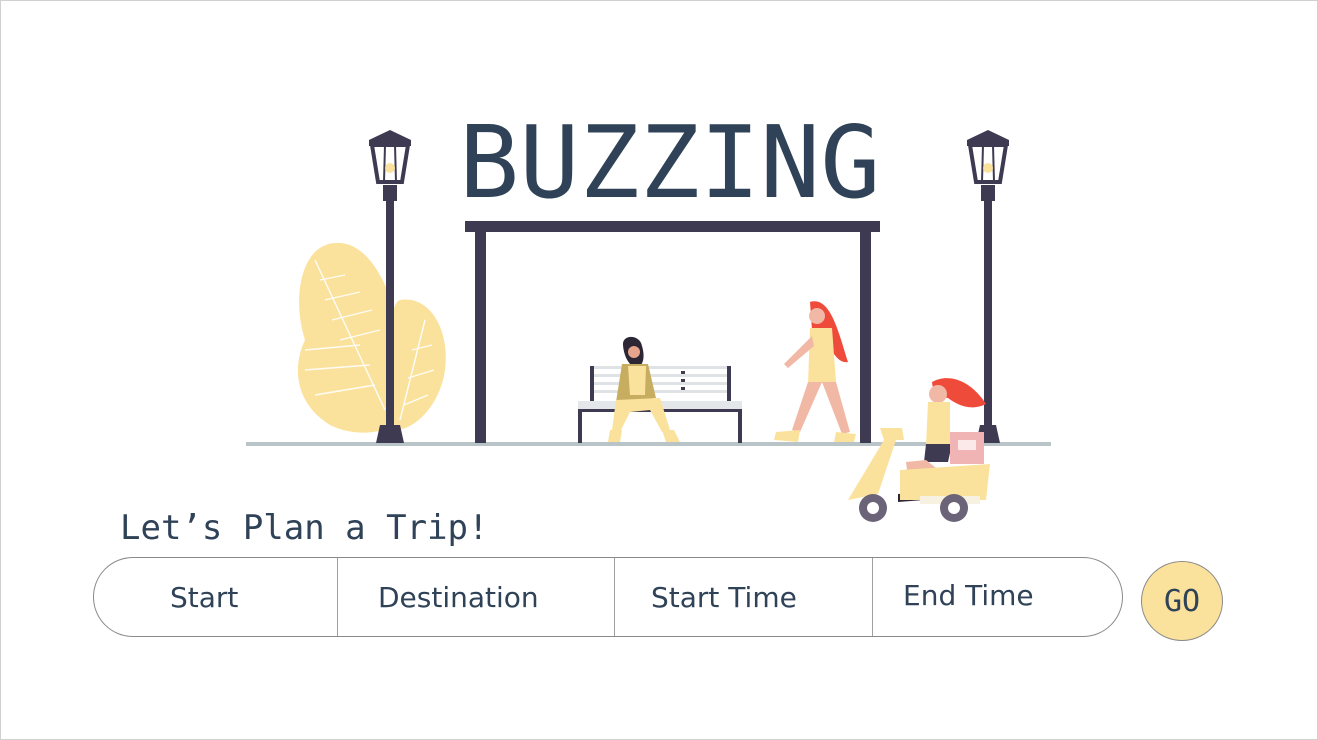 This screenshot has height=740, width=1318. What do you see at coordinates (743, 597) in the screenshot?
I see `start-time-field: Start Time` at bounding box center [743, 597].